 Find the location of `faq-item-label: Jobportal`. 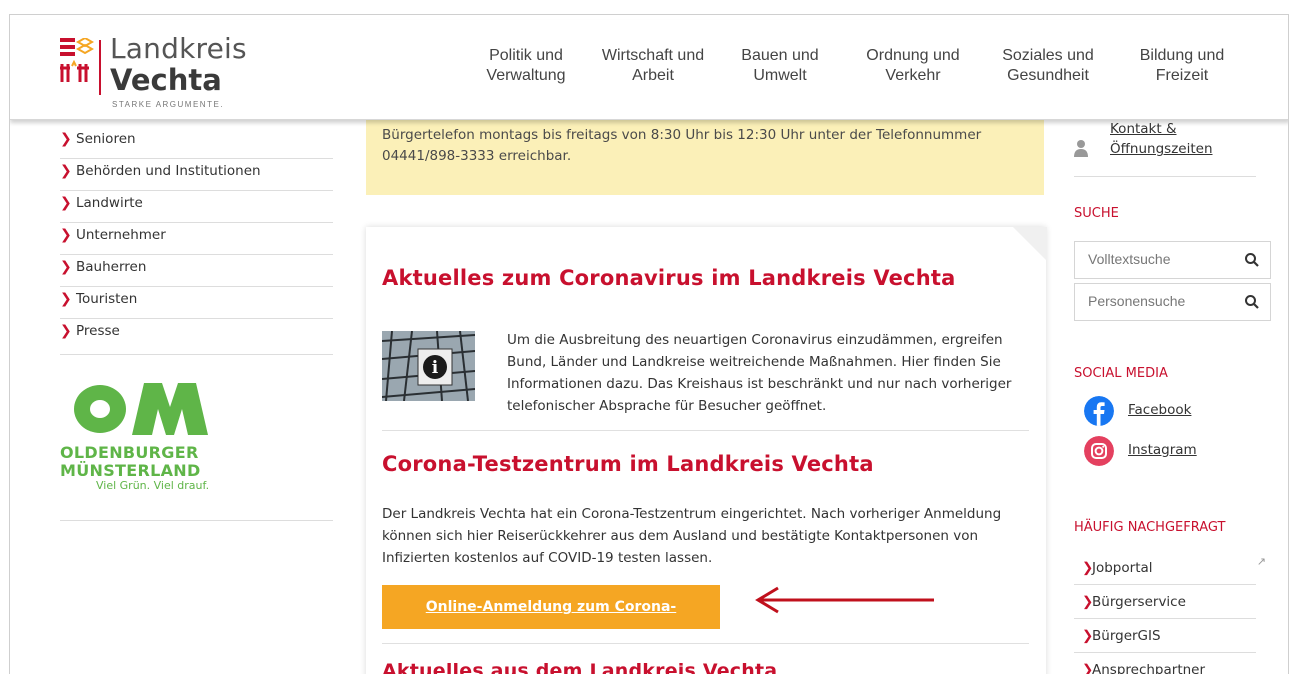

faq-item-label: Jobportal is located at coordinates (1122, 568).